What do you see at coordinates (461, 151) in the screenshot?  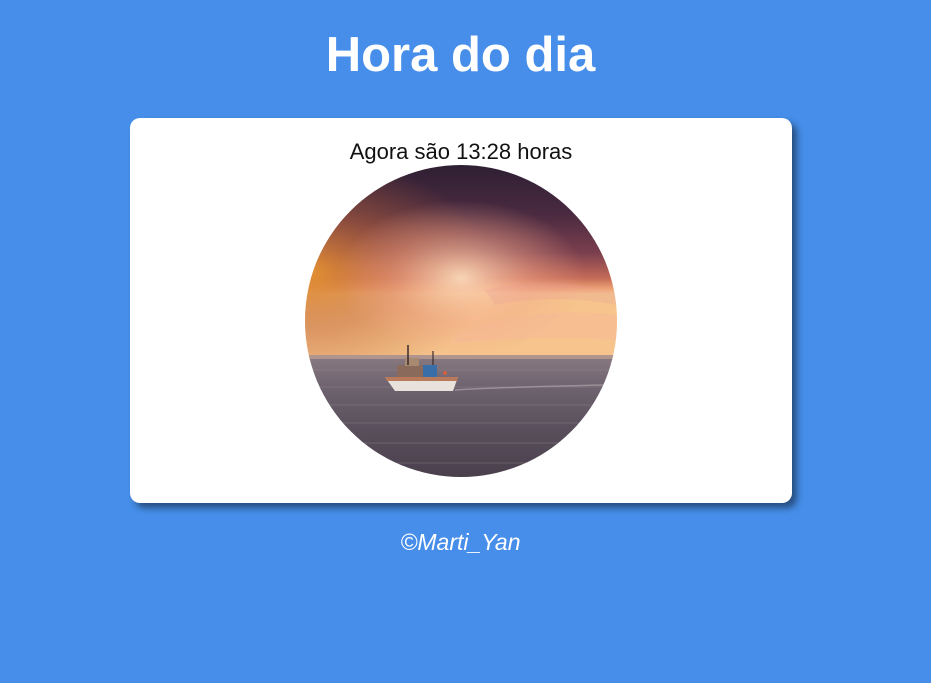 I see `time-message: Agora são 13:28 horas` at bounding box center [461, 151].